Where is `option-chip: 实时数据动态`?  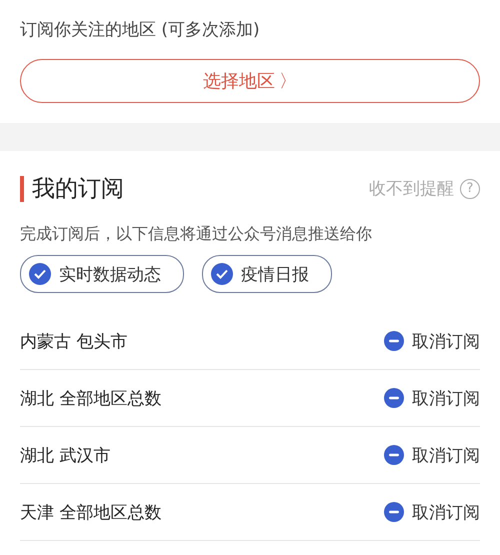 option-chip: 实时数据动态 is located at coordinates (102, 274).